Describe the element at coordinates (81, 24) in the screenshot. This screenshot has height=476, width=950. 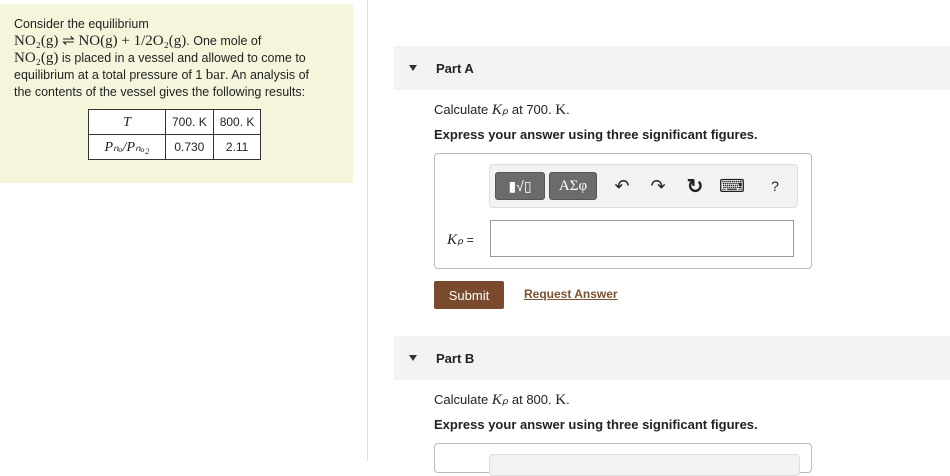
I see `problem-intro: Consider the equilibrium` at that location.